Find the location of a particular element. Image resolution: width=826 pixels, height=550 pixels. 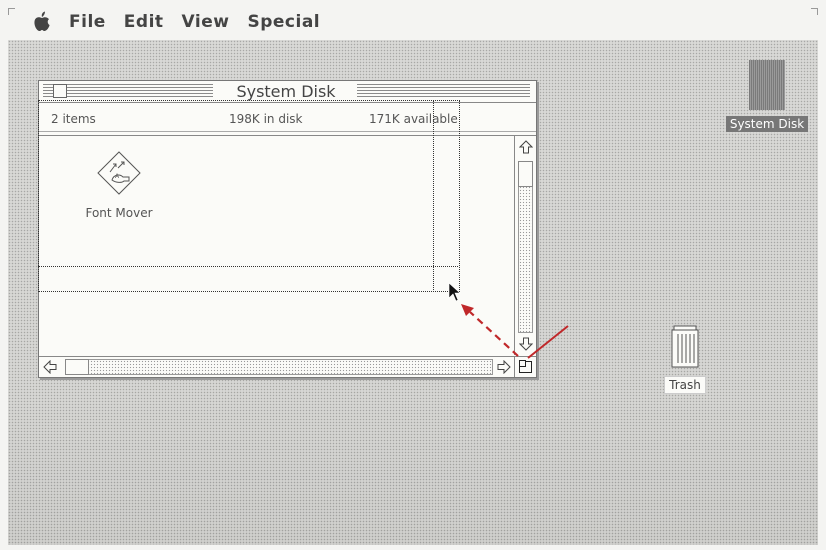

disk-usage: 198K in disk is located at coordinates (266, 119).